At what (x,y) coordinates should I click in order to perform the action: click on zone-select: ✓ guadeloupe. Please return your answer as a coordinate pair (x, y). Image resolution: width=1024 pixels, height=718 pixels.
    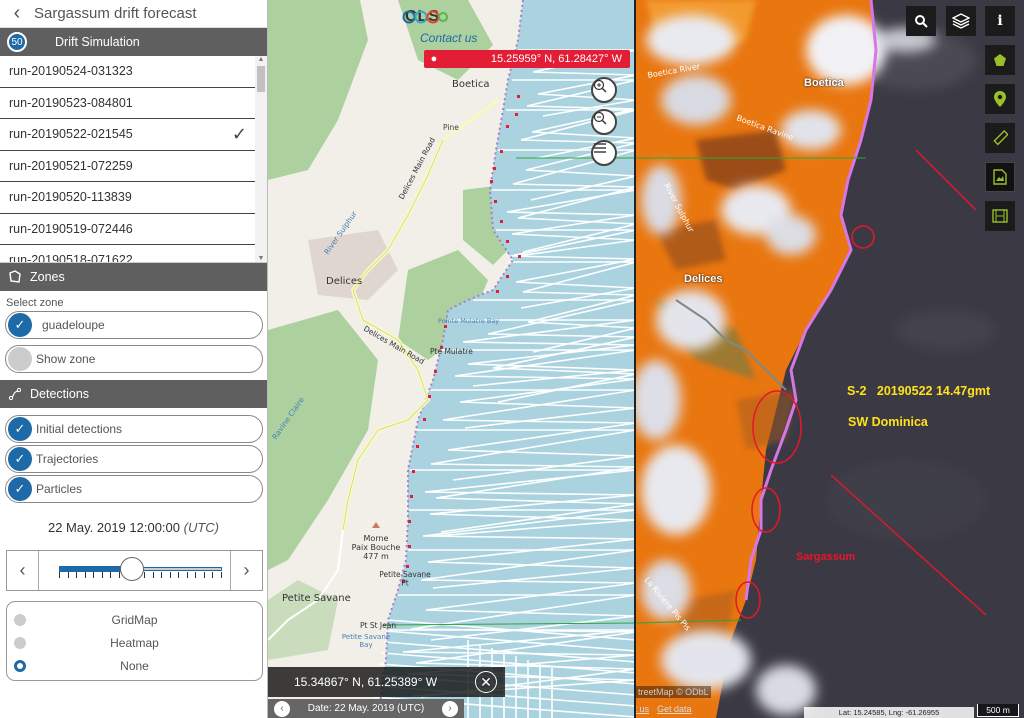
    Looking at the image, I should click on (134, 325).